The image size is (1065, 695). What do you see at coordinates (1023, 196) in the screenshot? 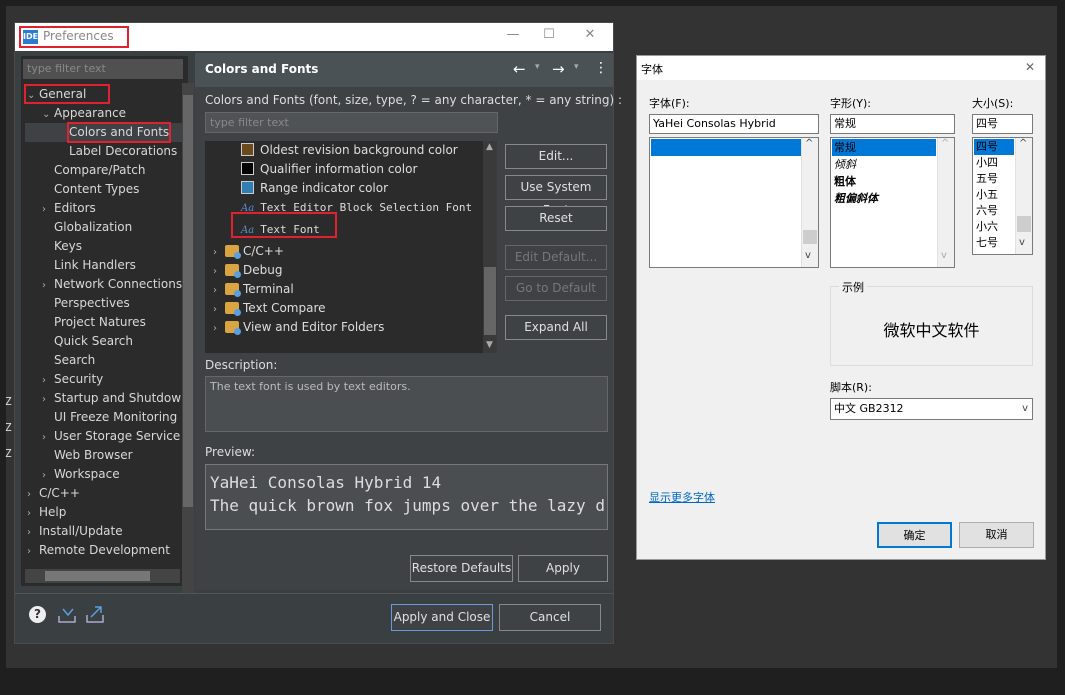
I see `size-list-scrollbar: ^ v` at bounding box center [1023, 196].